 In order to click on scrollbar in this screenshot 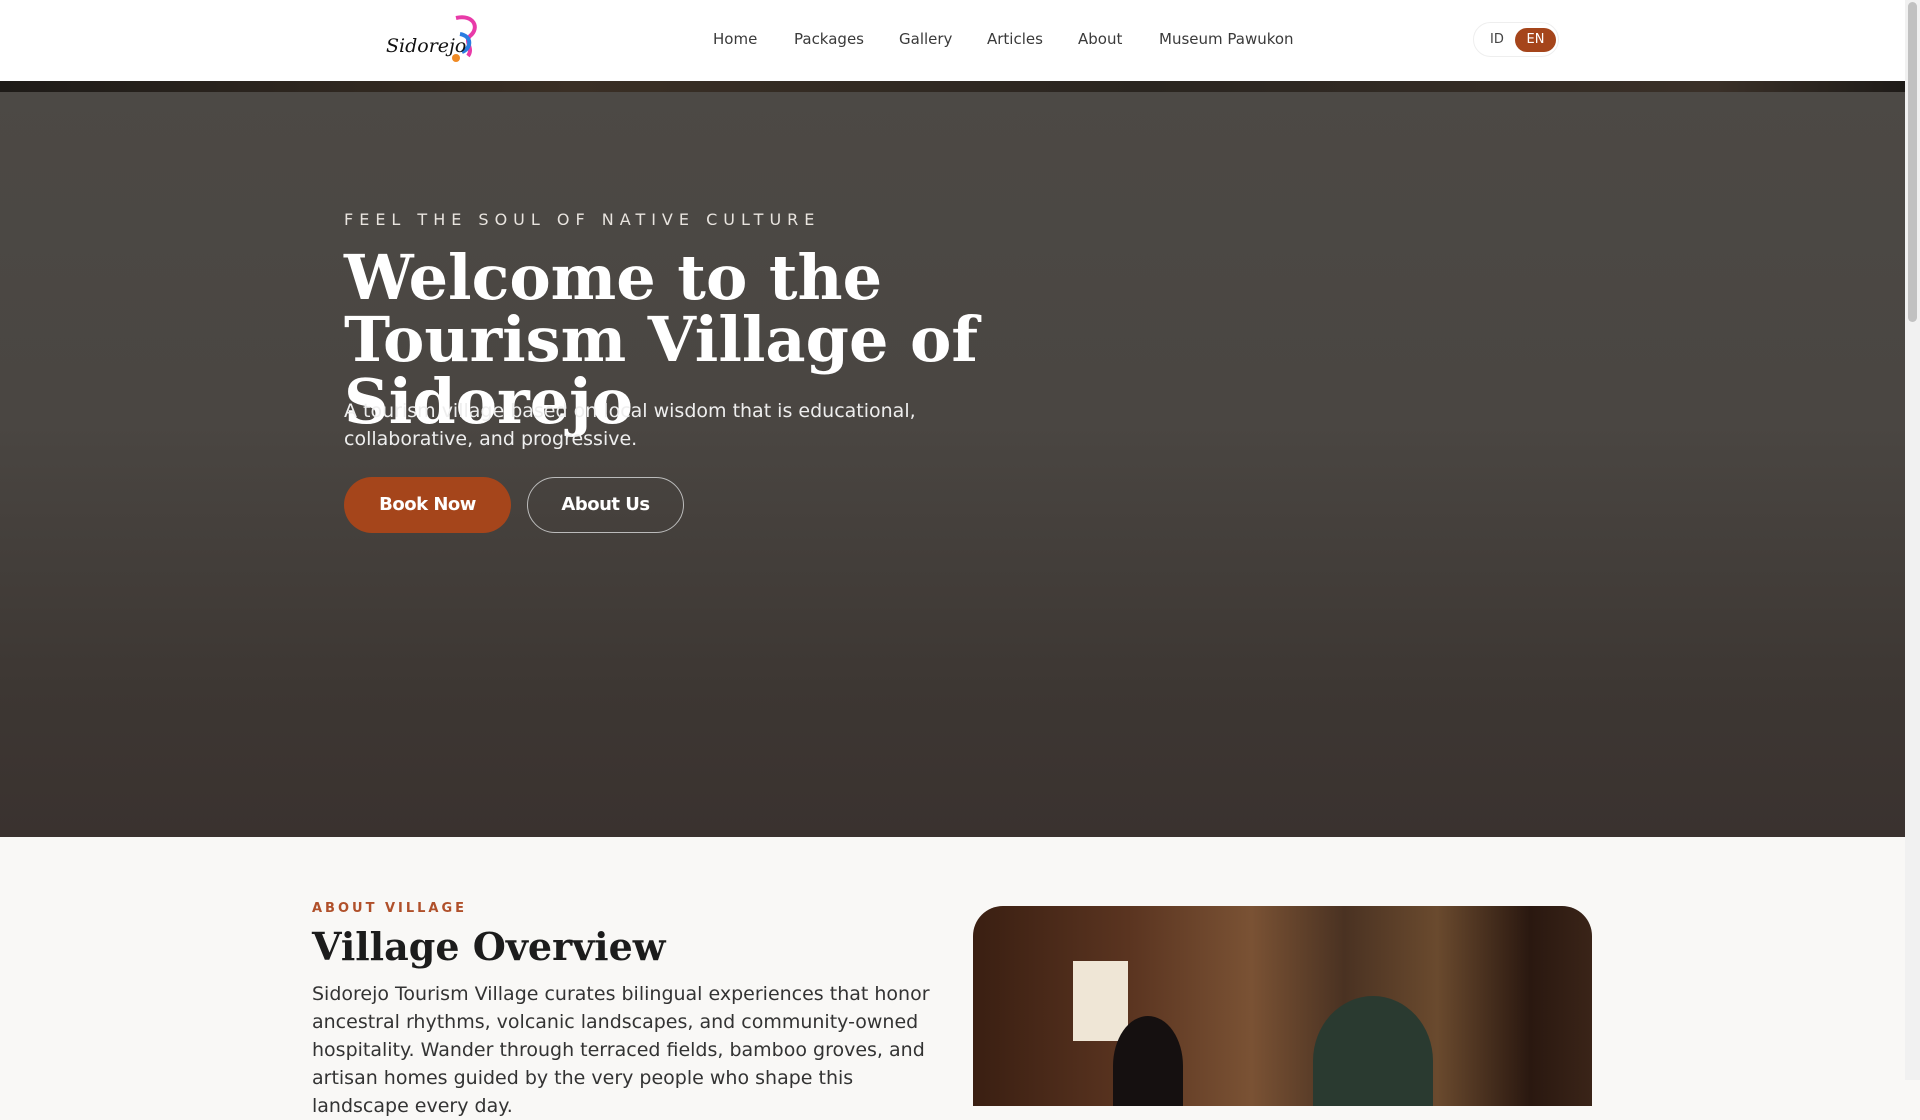, I will do `click(1912, 540)`.